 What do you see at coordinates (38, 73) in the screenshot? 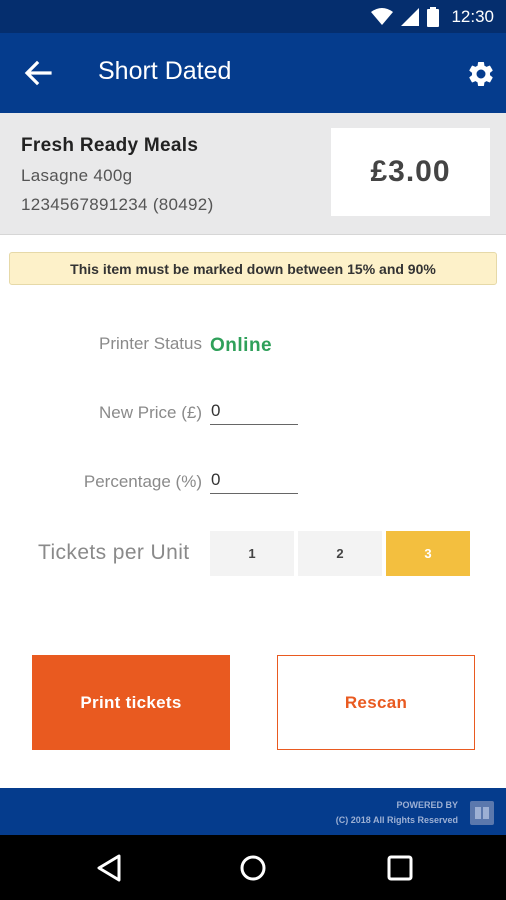
I see `arrow-left-icon` at bounding box center [38, 73].